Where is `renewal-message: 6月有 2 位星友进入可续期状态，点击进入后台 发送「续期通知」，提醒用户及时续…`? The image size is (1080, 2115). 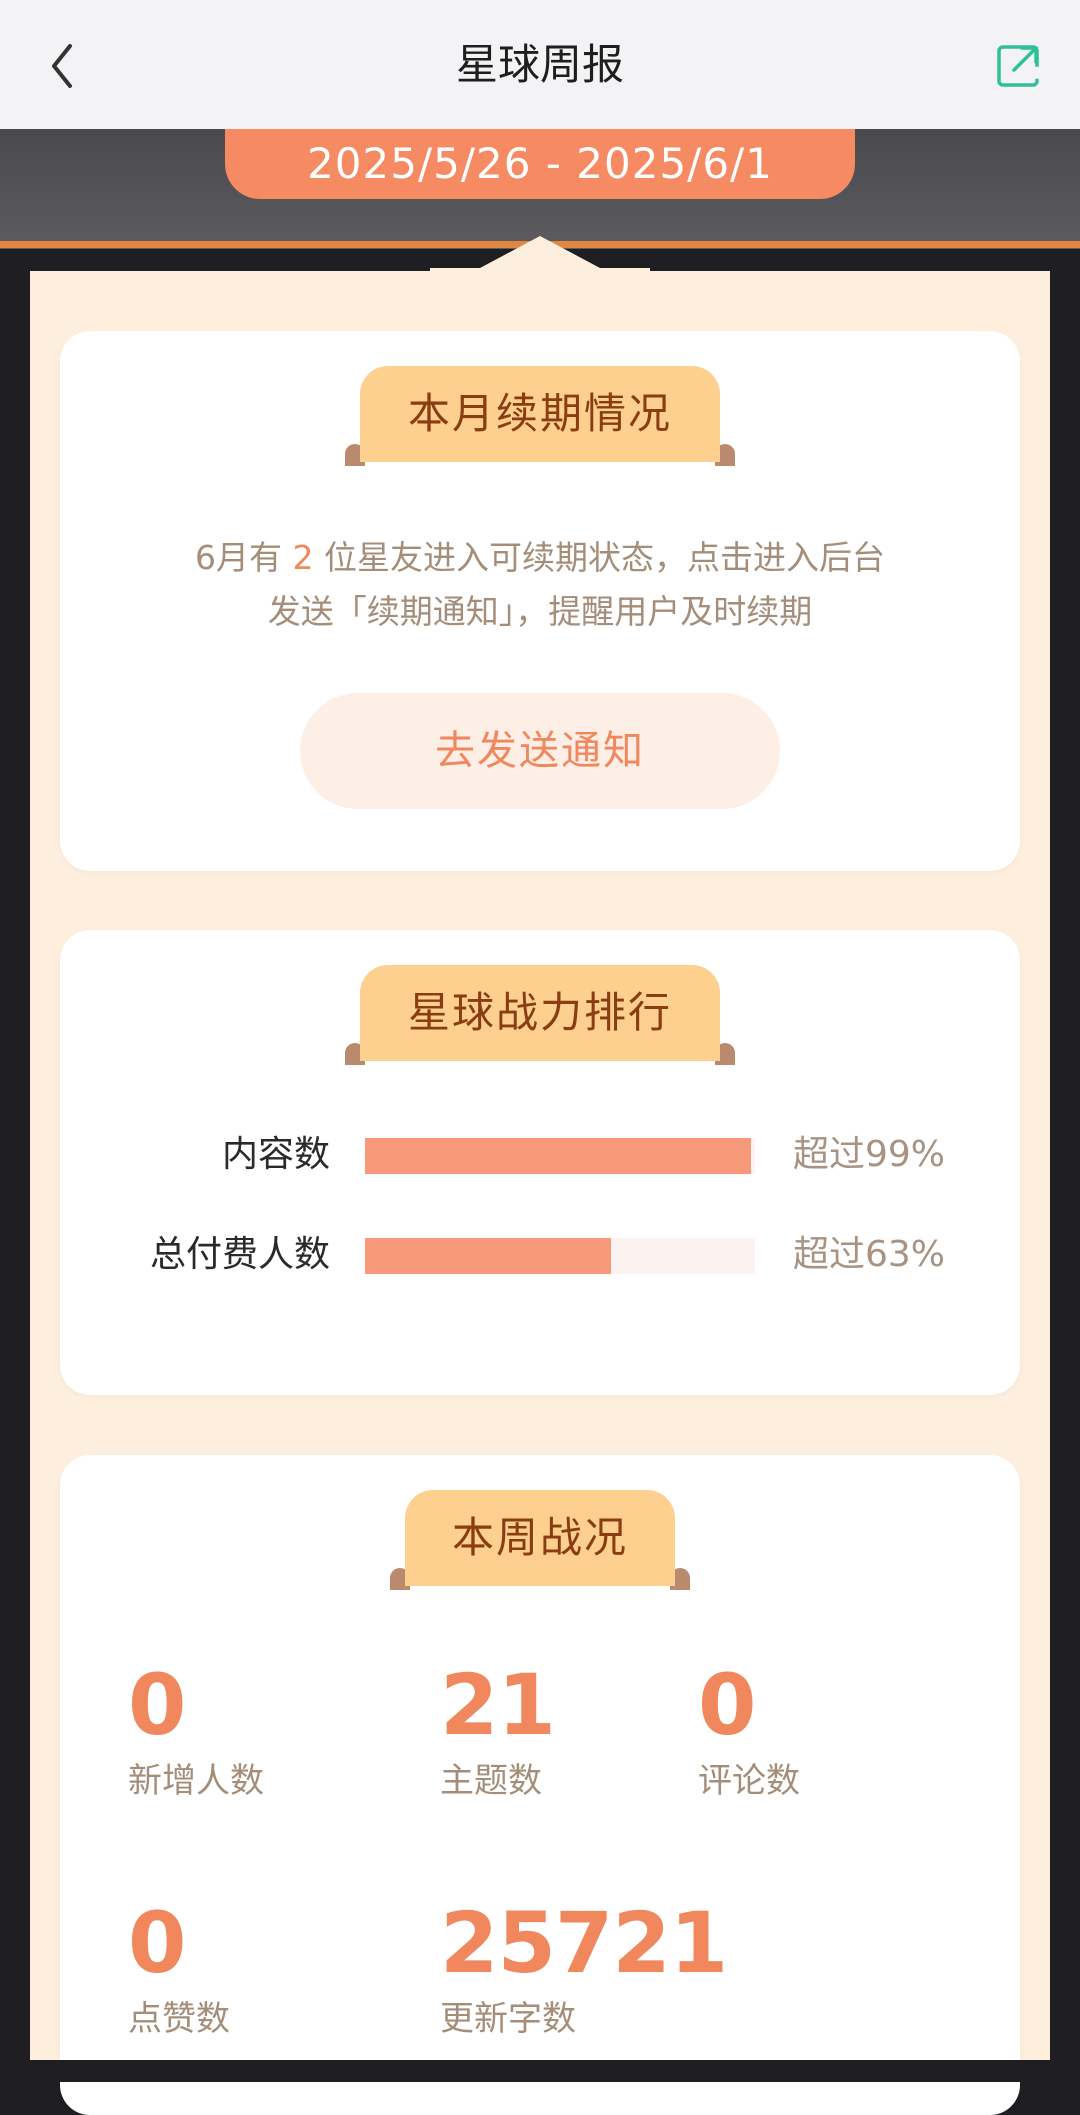
renewal-message: 6月有 2 位星友进入可续期状态，点击进入后台 发送「续期通知」，提醒用户及时续… is located at coordinates (540, 585).